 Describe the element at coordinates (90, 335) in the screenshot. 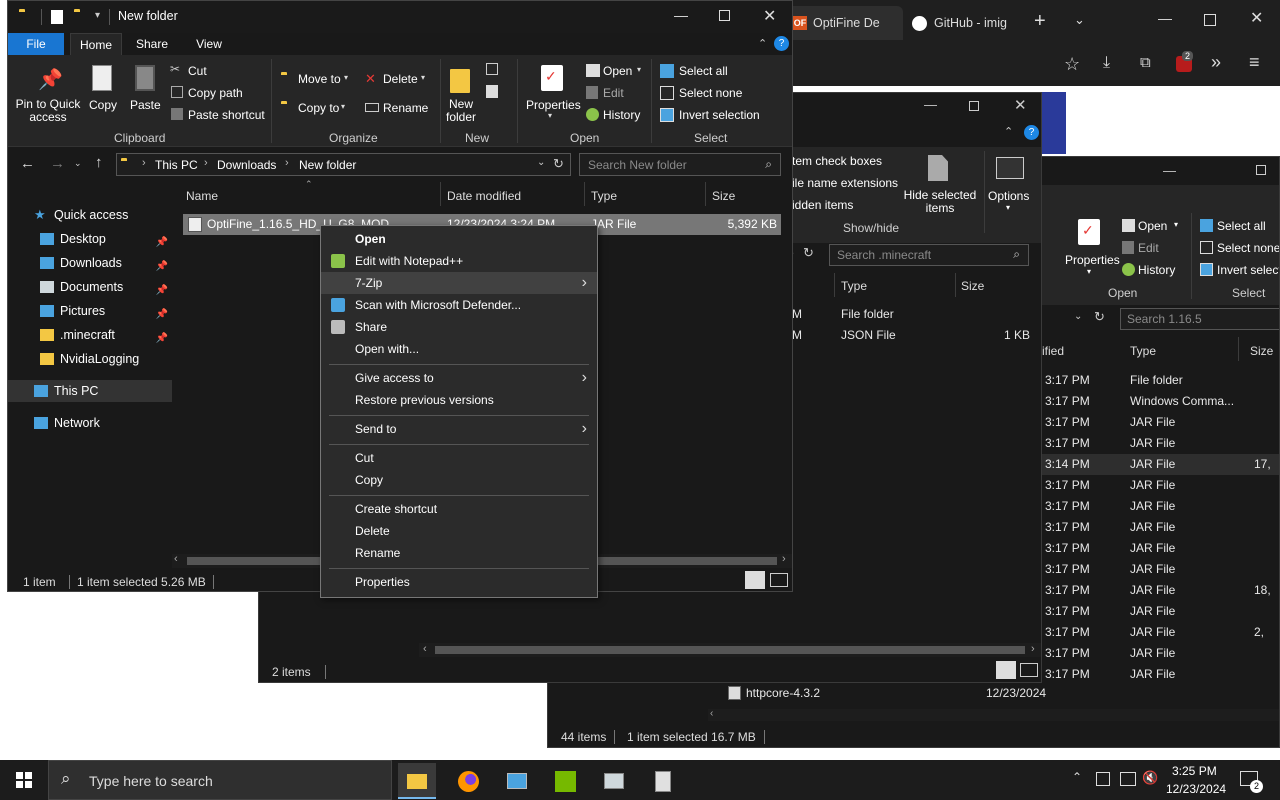

I see `sidebar-item: .minecraft 📌` at that location.